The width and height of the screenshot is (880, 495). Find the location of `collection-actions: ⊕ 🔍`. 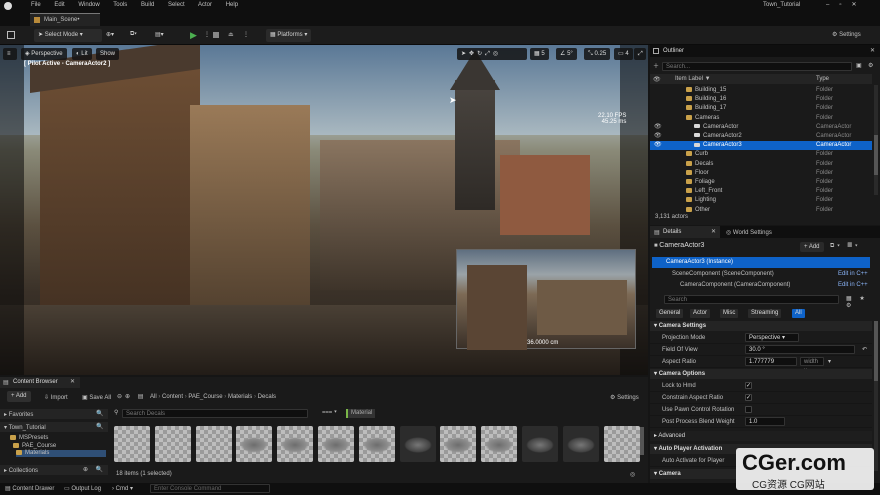

collection-actions: ⊕ 🔍 is located at coordinates (94, 469).